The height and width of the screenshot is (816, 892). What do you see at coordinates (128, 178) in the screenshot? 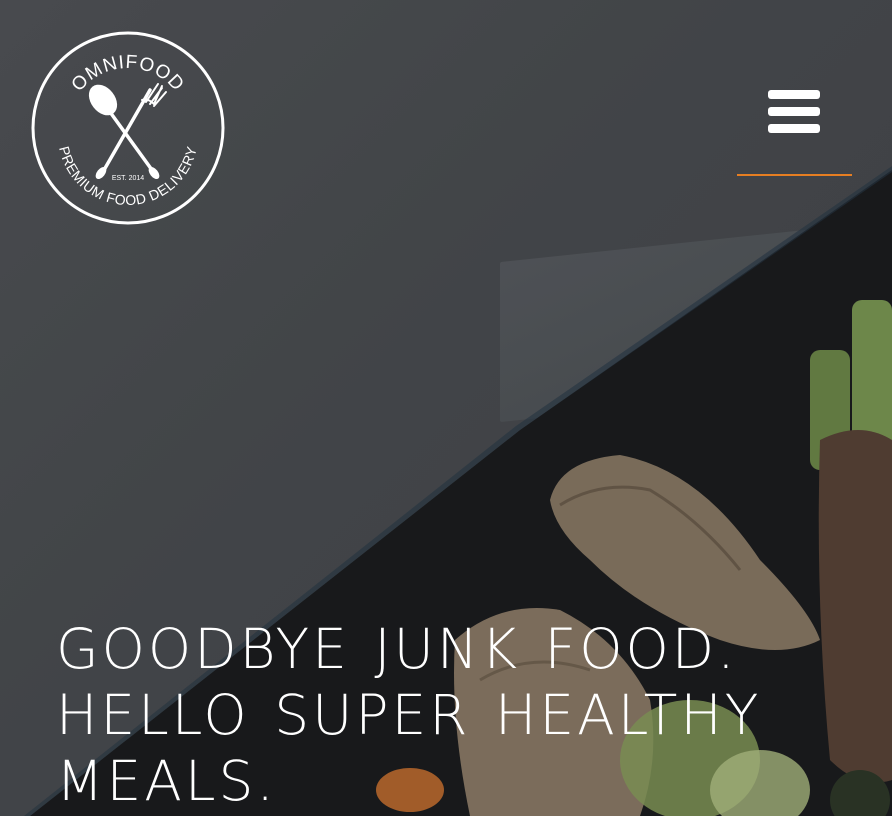
I see `logo-established-text: EST. 2014` at bounding box center [128, 178].